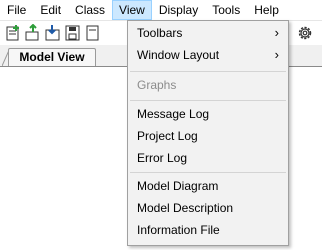  What do you see at coordinates (208, 186) in the screenshot?
I see `menu-item-model-diagram: Model Diagram` at bounding box center [208, 186].